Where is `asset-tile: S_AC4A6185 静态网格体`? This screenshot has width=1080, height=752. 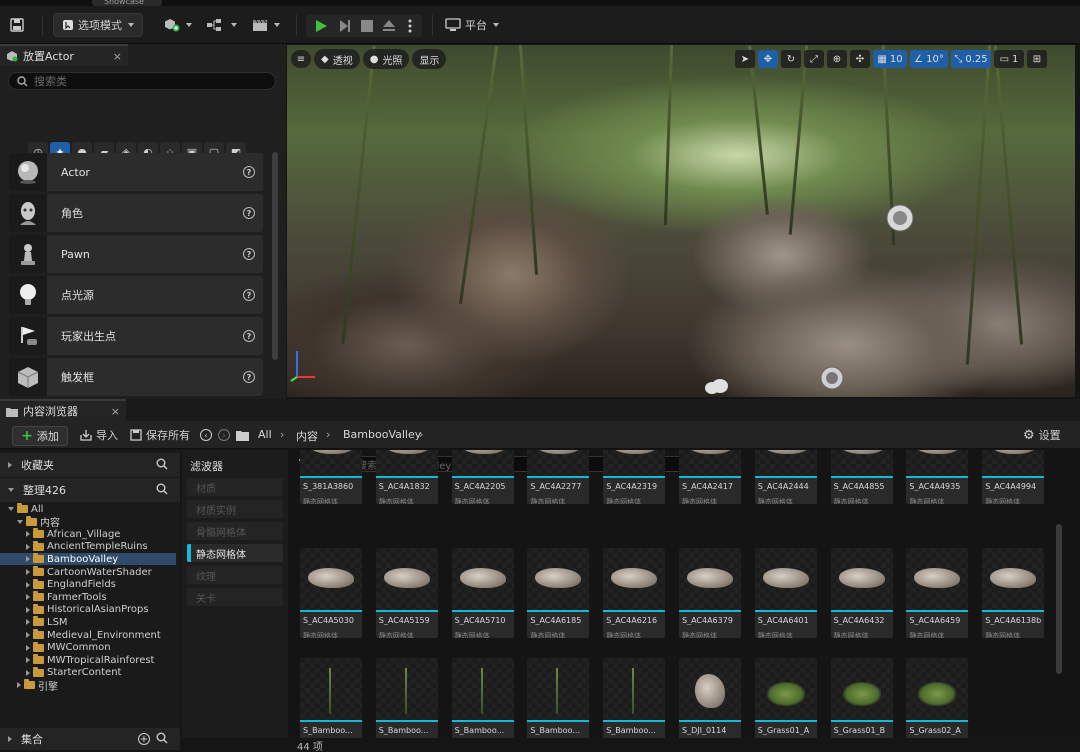
asset-tile: S_AC4A6185 静态网格体 is located at coordinates (558, 593).